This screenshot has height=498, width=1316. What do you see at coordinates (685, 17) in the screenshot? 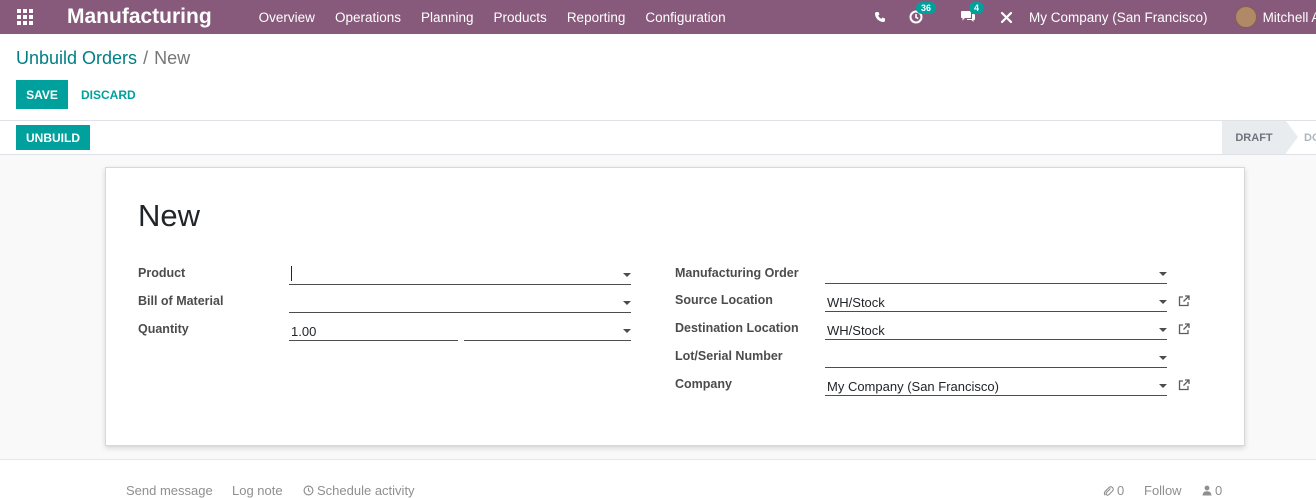
I see `menu-configuration: Configuration` at bounding box center [685, 17].